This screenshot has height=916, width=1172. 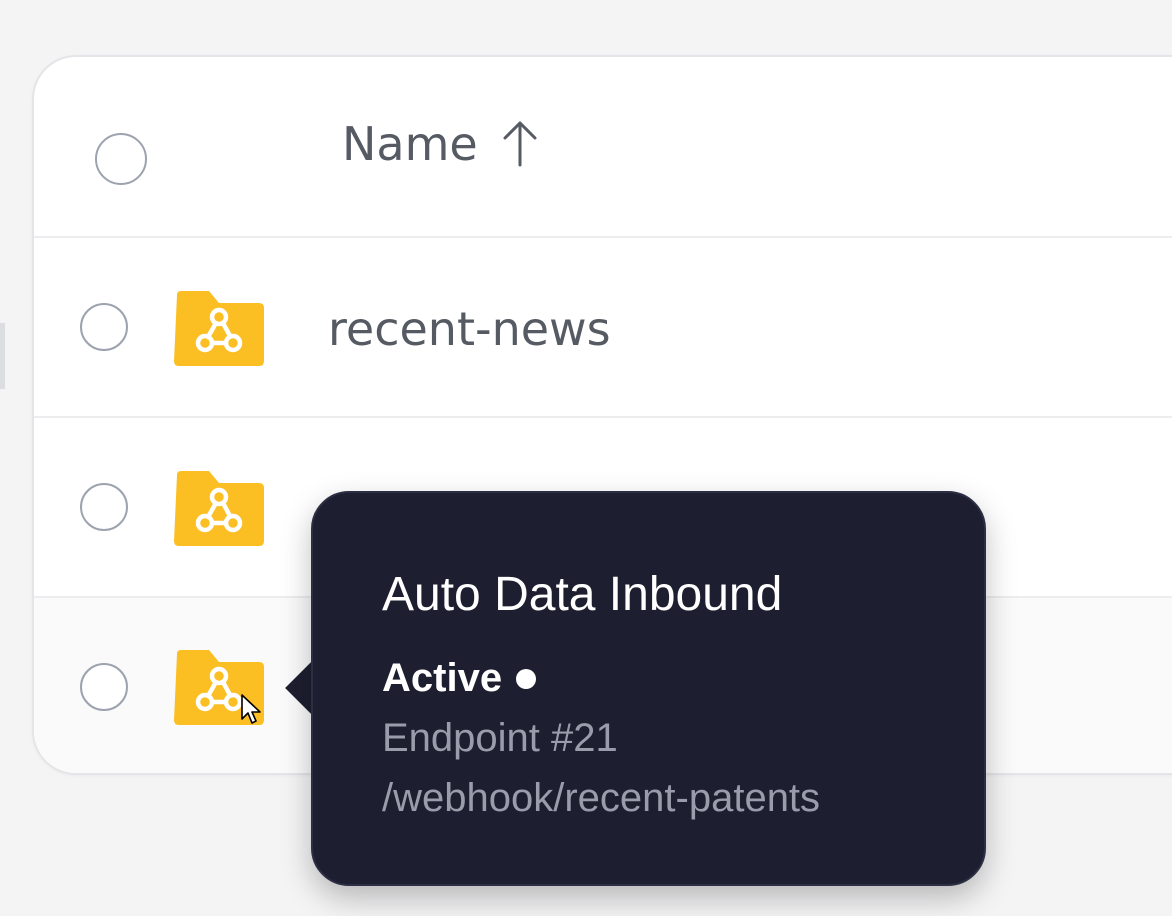 What do you see at coordinates (500, 738) in the screenshot?
I see `tooltip-endpoint: Endpoint #21` at bounding box center [500, 738].